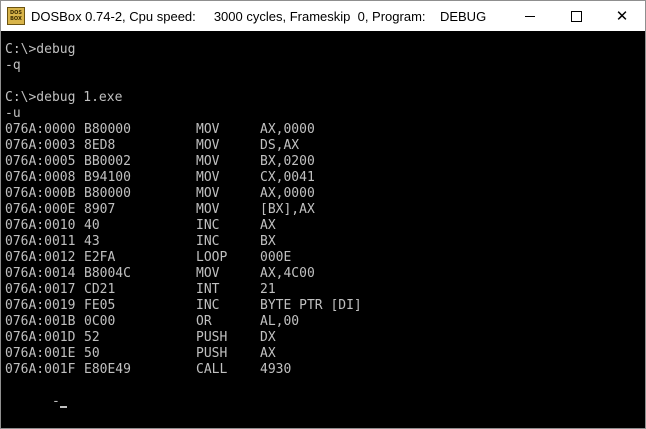  I want to click on instruction-operands: AX,4C00, so click(287, 273).